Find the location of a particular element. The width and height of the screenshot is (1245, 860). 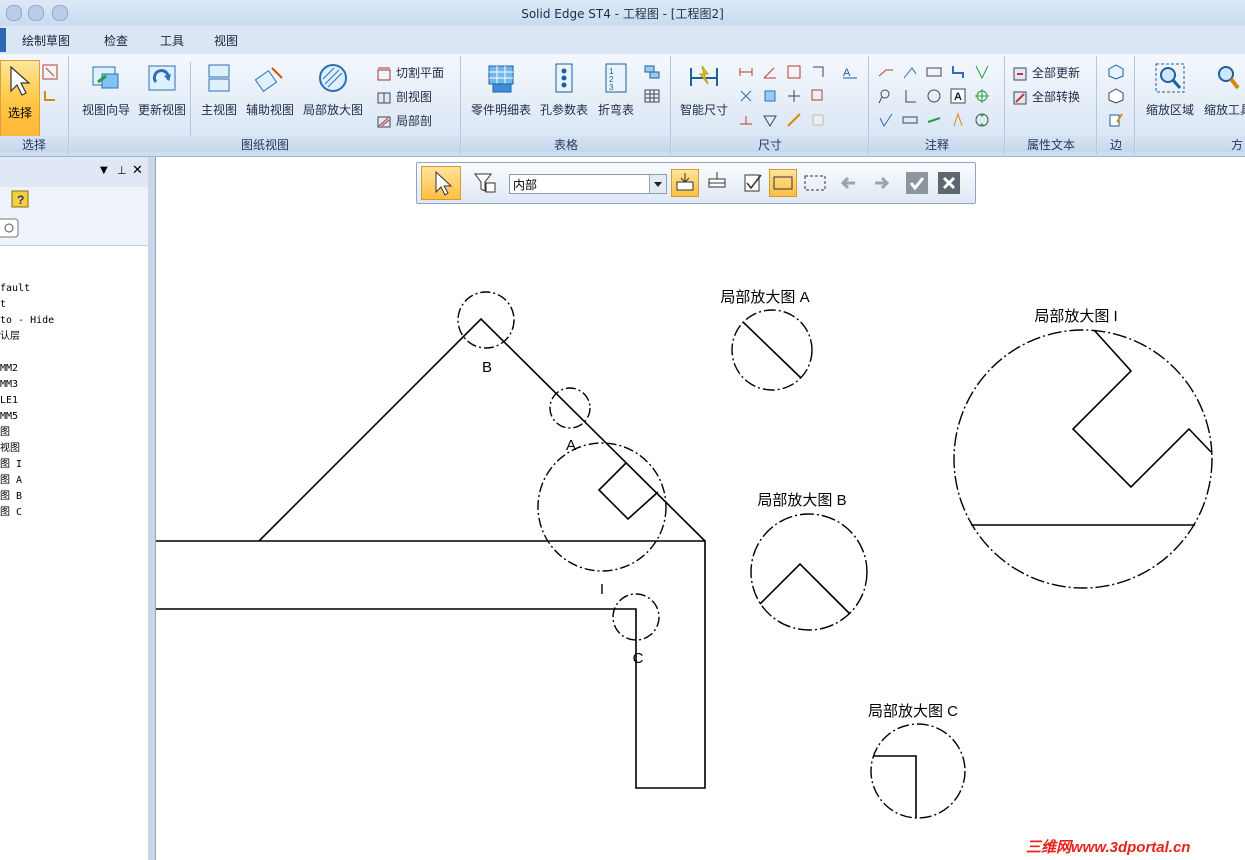

section-view-button: 剖视图 is located at coordinates (404, 98).